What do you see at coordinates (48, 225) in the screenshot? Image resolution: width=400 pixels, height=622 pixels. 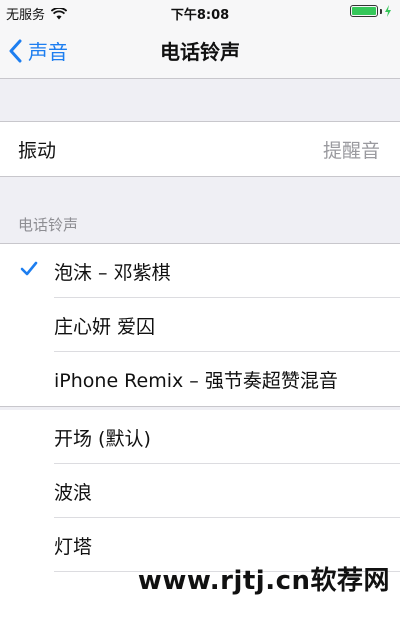 I see `section-header: 电话铃声` at bounding box center [48, 225].